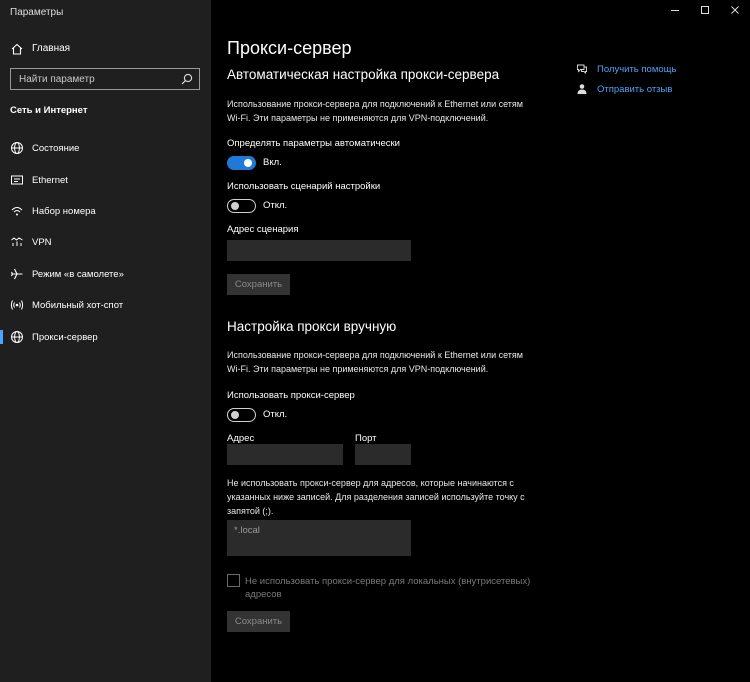 Image resolution: width=750 pixels, height=682 pixels. What do you see at coordinates (105, 211) in the screenshot?
I see `sidebar-item-dialup: Набор номера` at bounding box center [105, 211].